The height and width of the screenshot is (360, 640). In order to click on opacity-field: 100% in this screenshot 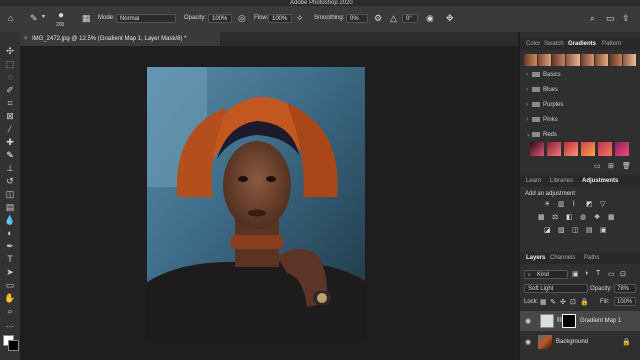, I will do `click(220, 18)`.